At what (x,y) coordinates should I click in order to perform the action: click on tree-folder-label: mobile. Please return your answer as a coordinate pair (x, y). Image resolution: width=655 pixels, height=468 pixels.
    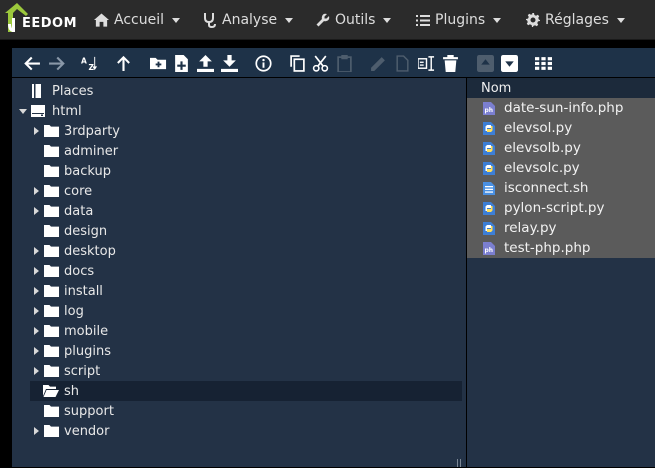
    Looking at the image, I should click on (86, 331).